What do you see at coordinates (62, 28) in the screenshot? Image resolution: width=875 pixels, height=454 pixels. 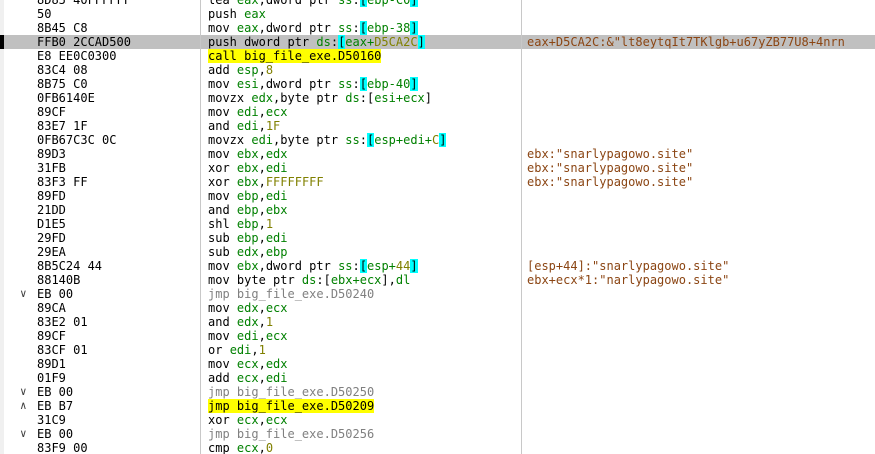 I see `instruction-bytes: 8B45 C8` at bounding box center [62, 28].